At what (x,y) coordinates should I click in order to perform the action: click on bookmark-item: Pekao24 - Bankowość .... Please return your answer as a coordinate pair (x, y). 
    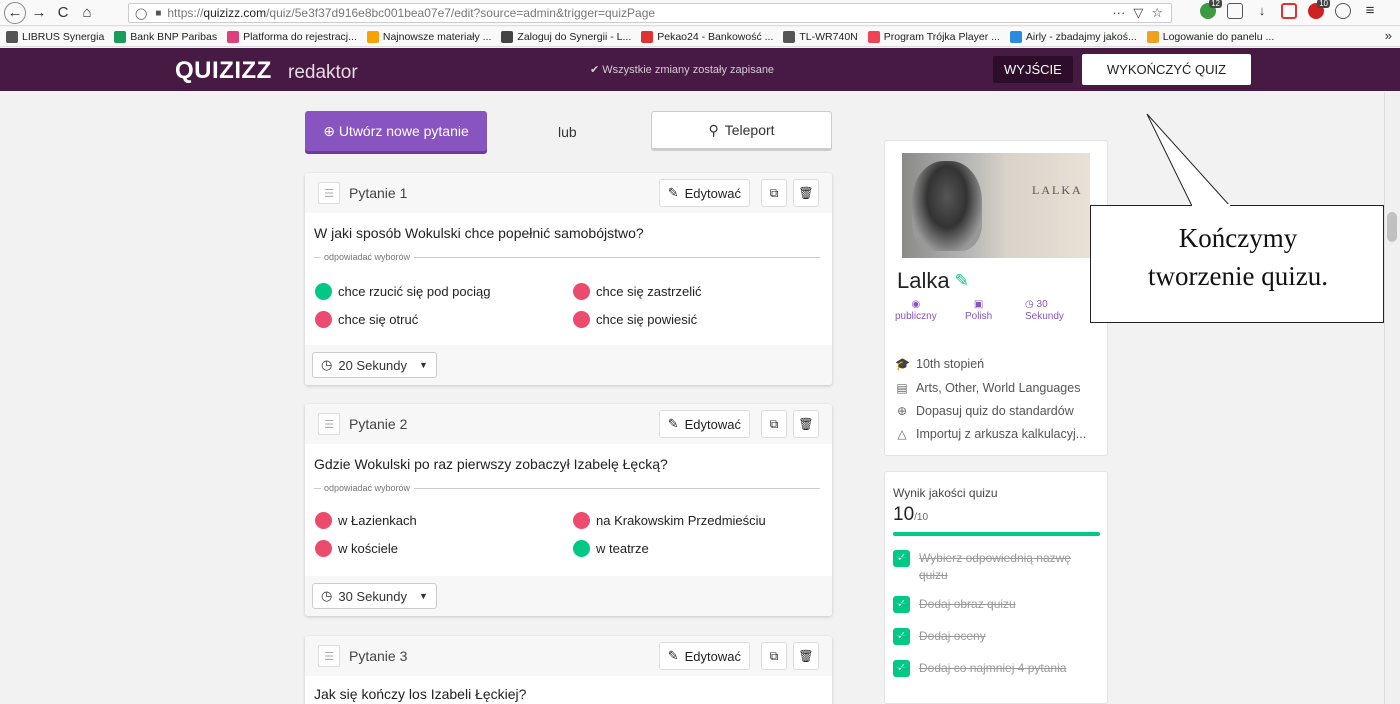
    Looking at the image, I should click on (707, 36).